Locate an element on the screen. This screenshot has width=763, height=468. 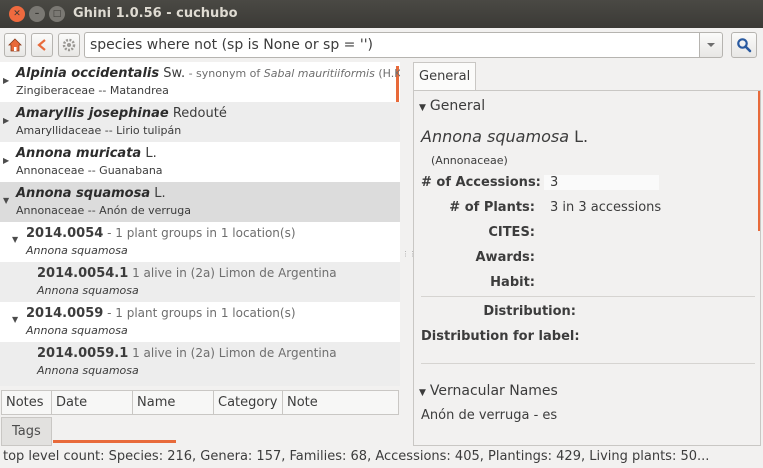
species-name: Amaryllis josephinae is located at coordinates (92, 113).